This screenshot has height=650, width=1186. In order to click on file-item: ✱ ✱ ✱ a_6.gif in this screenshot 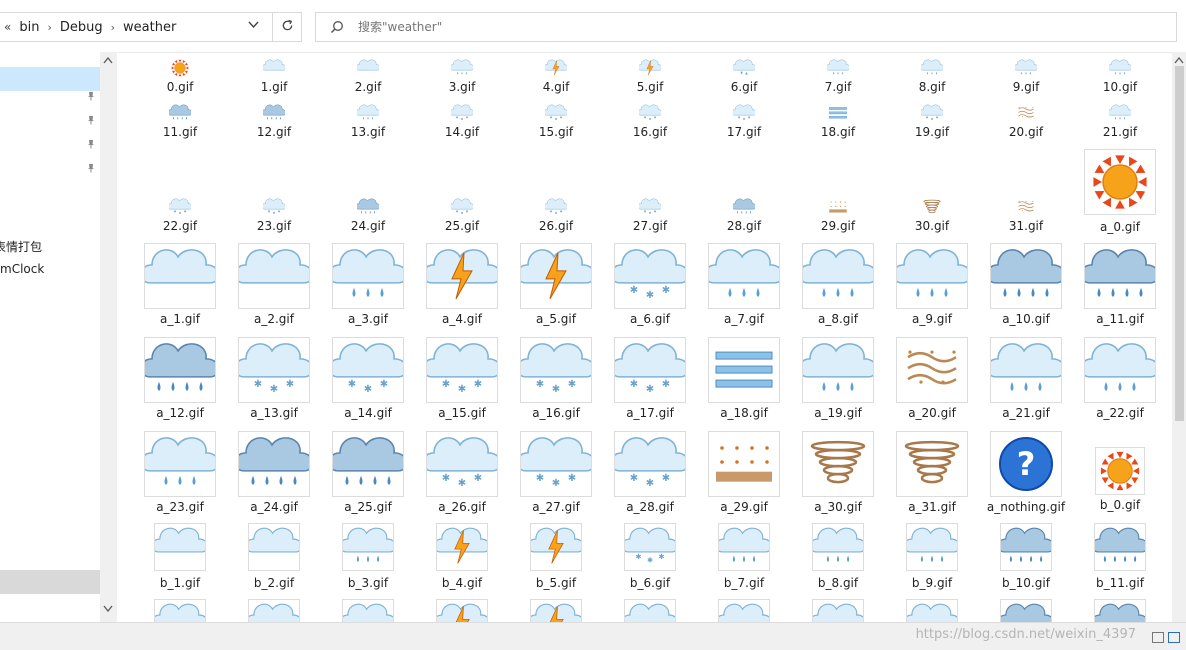, I will do `click(650, 285)`.